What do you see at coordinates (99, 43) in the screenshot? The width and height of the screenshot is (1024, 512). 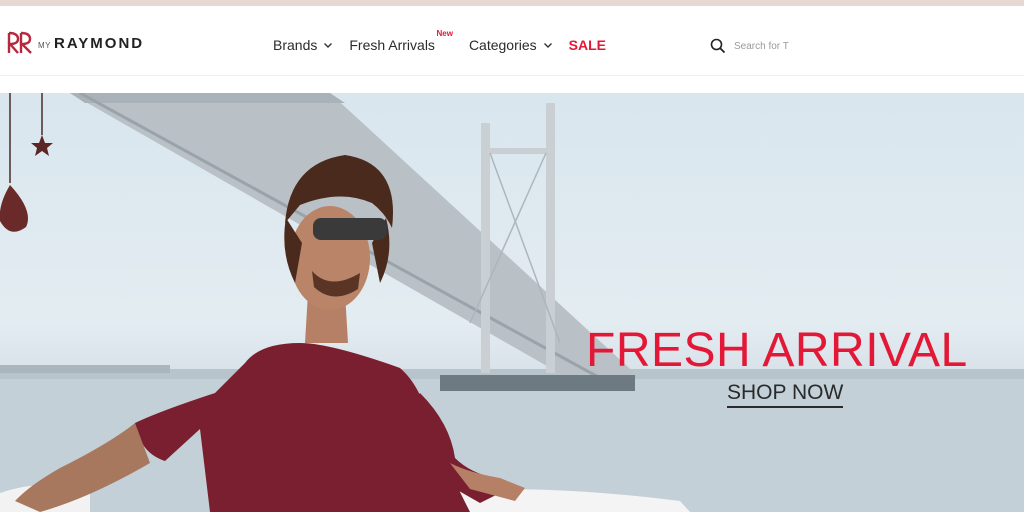 I see `logo-wordmark: RAYMOND` at bounding box center [99, 43].